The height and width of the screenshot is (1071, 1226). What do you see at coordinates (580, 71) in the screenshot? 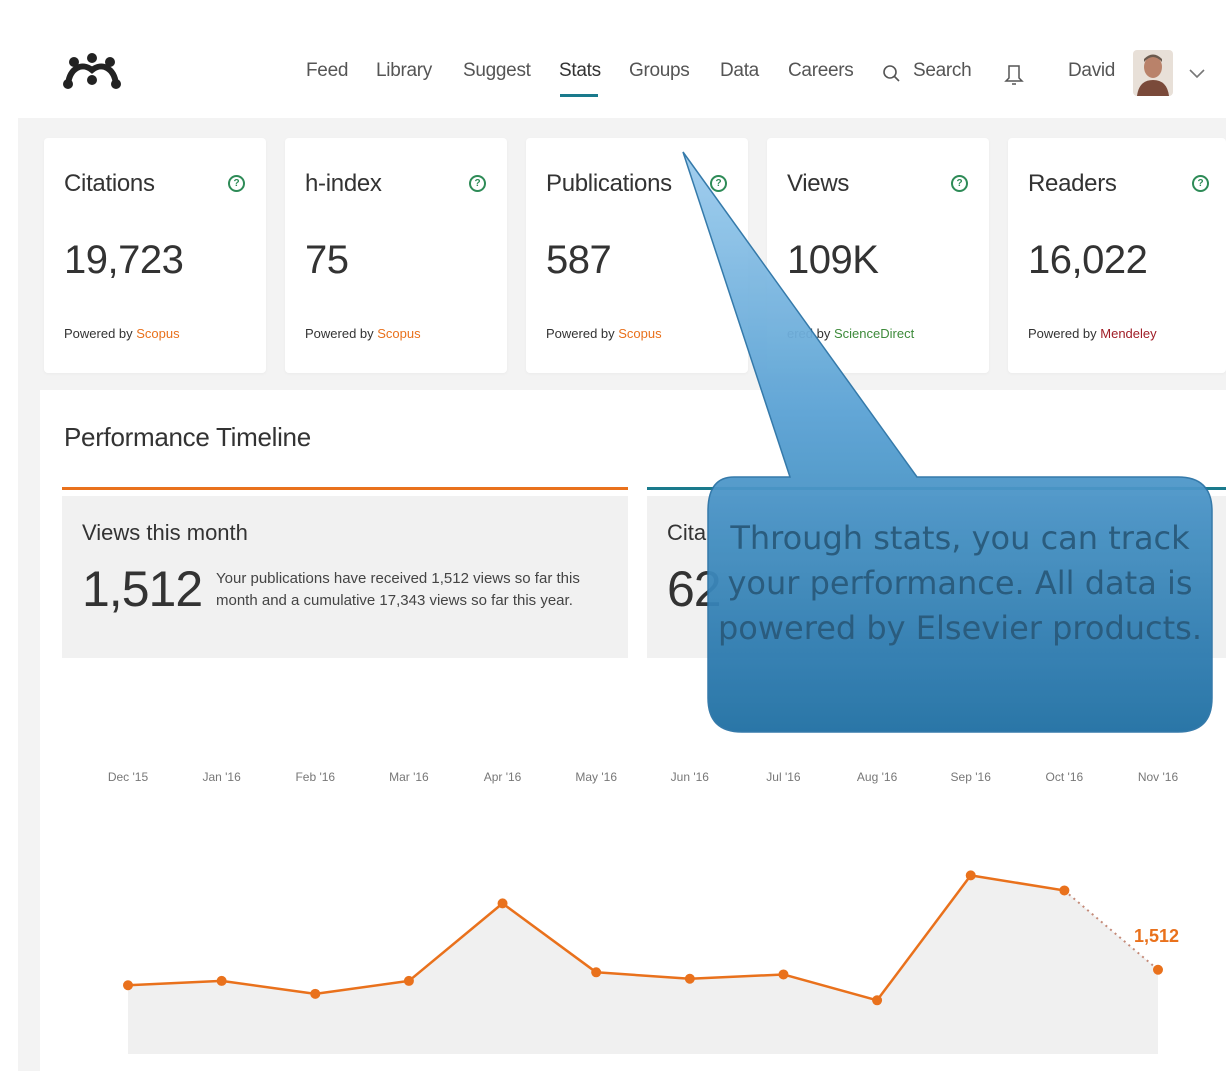
I see `nav-stats: Stats` at bounding box center [580, 71].